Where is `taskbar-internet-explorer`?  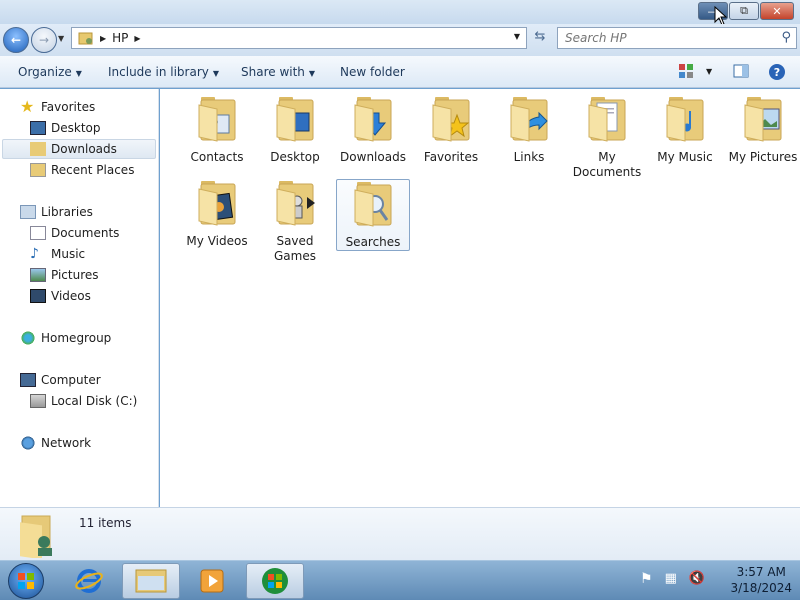 taskbar-internet-explorer is located at coordinates (89, 581).